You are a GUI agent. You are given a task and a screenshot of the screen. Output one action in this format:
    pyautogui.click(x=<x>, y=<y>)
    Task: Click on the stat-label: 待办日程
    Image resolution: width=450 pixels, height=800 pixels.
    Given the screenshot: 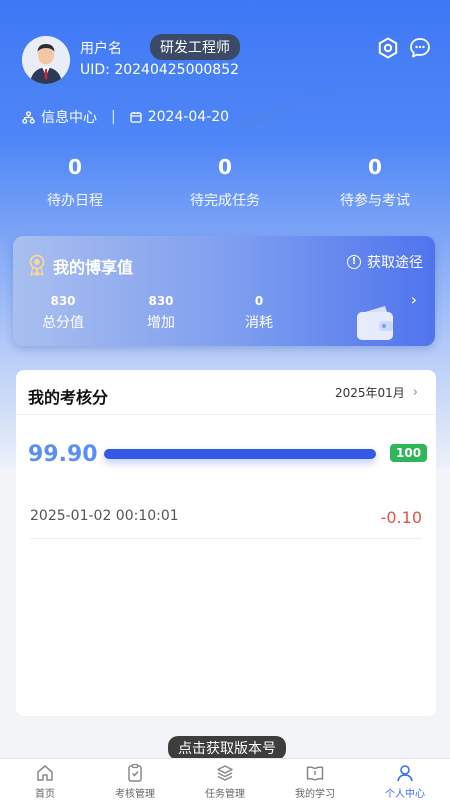 What is the action you would take?
    pyautogui.click(x=75, y=201)
    